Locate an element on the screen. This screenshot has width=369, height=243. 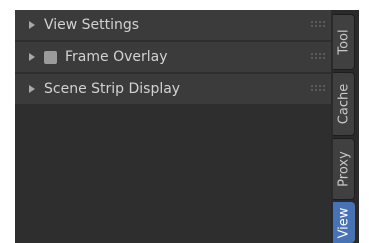
tab-cache: Cache is located at coordinates (344, 104).